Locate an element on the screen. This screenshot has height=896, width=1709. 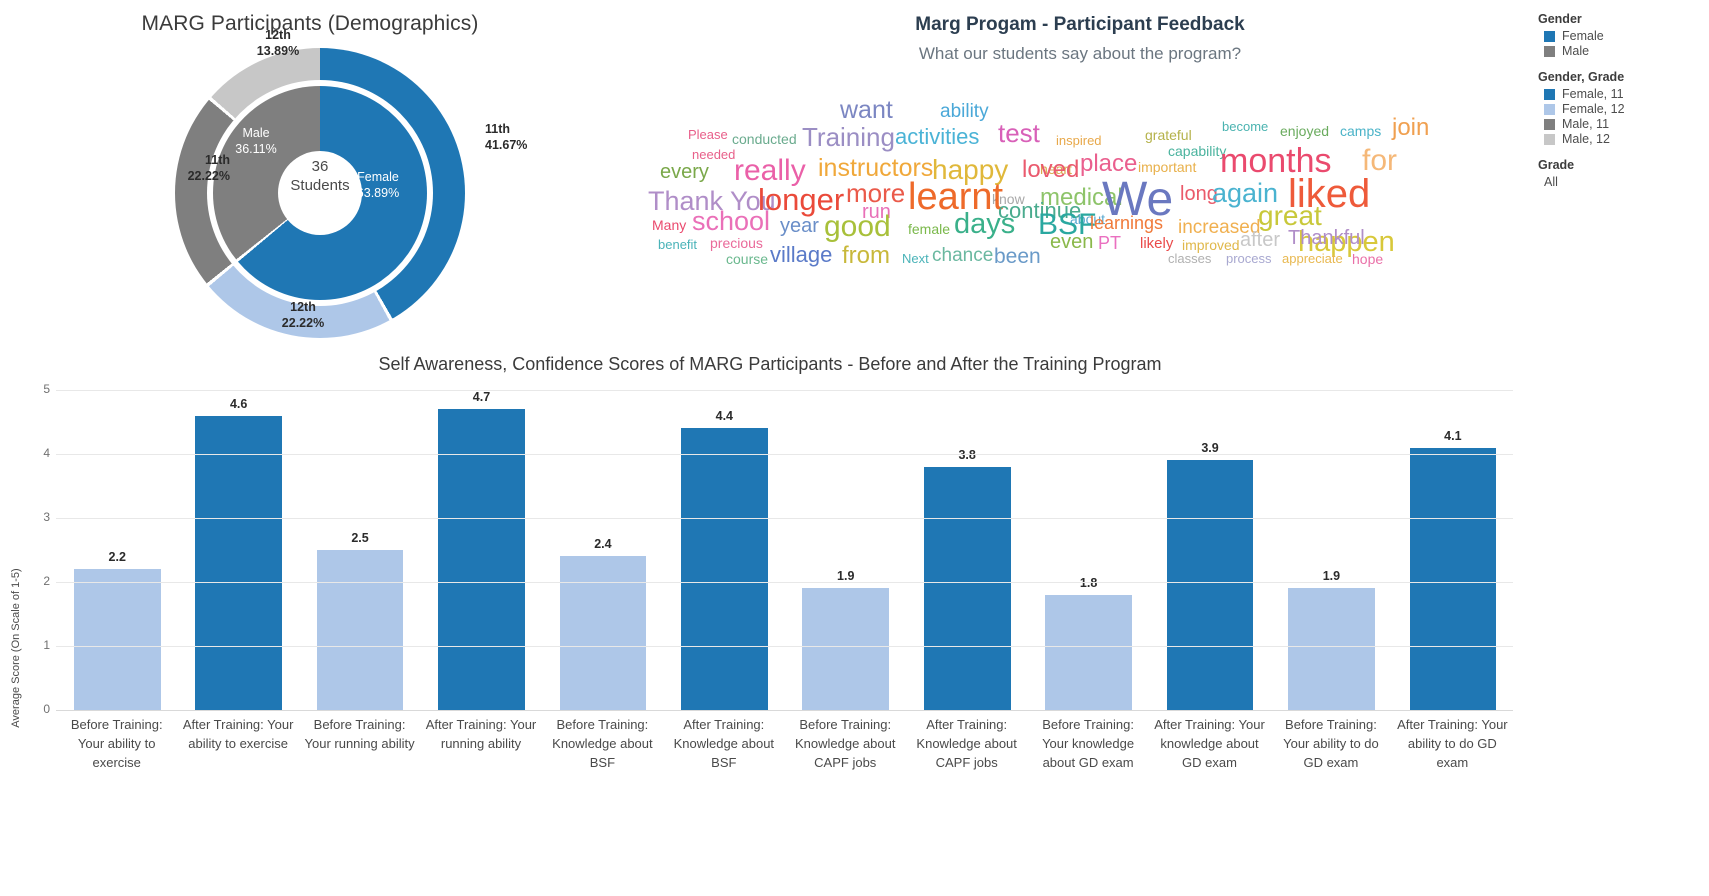
donut-chart: 36 Students Female 63.89% Male 36.11% is located at coordinates (320, 193).